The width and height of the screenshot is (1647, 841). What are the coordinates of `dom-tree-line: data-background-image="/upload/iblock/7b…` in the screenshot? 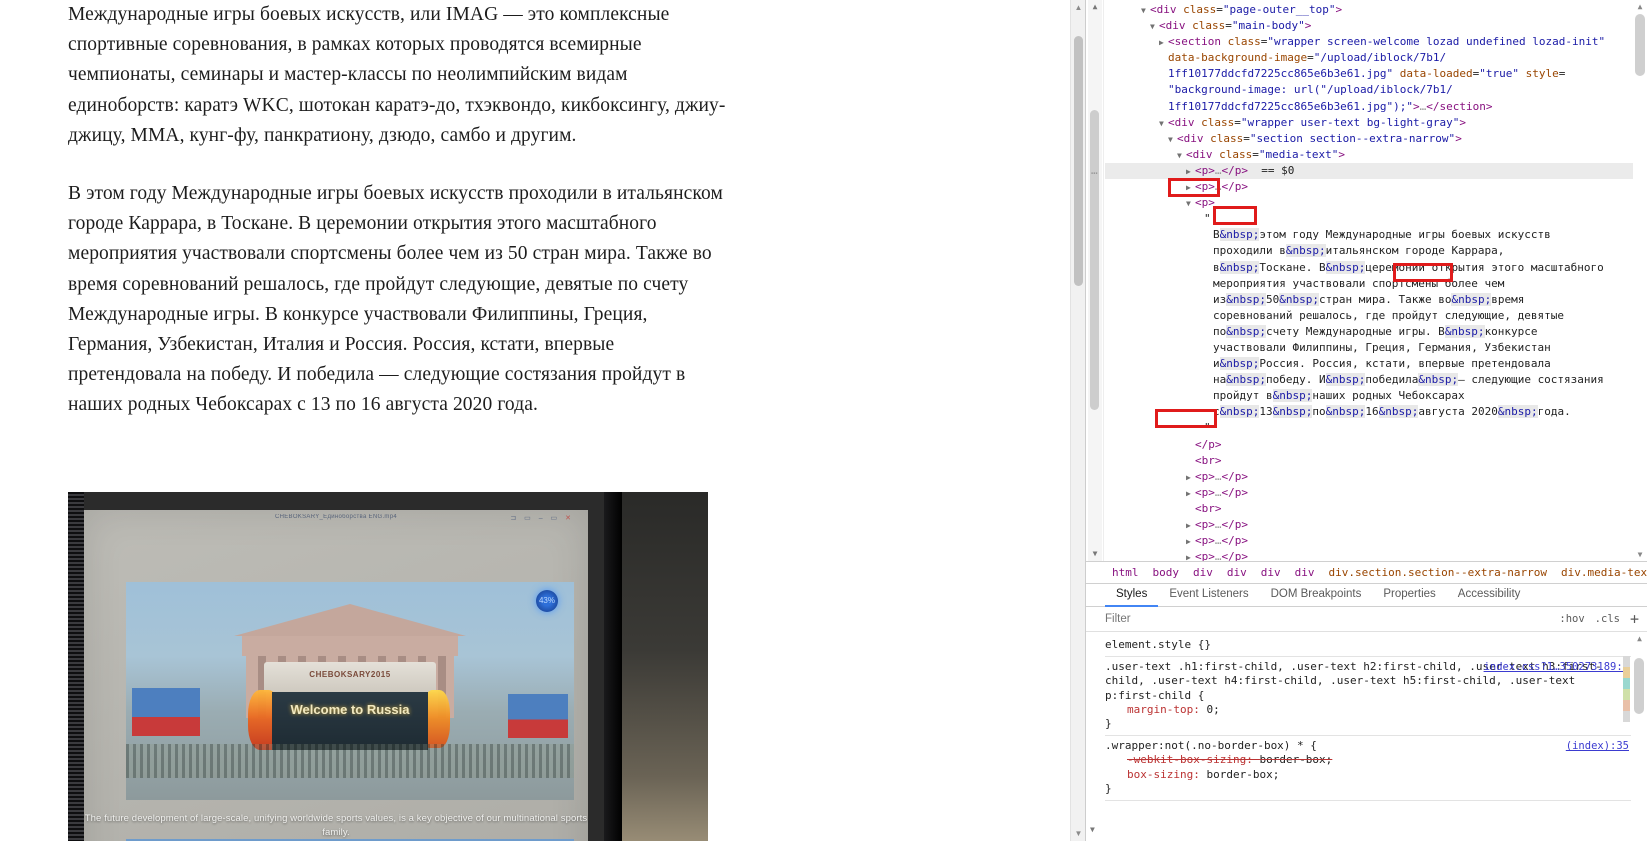 It's located at (1369, 58).